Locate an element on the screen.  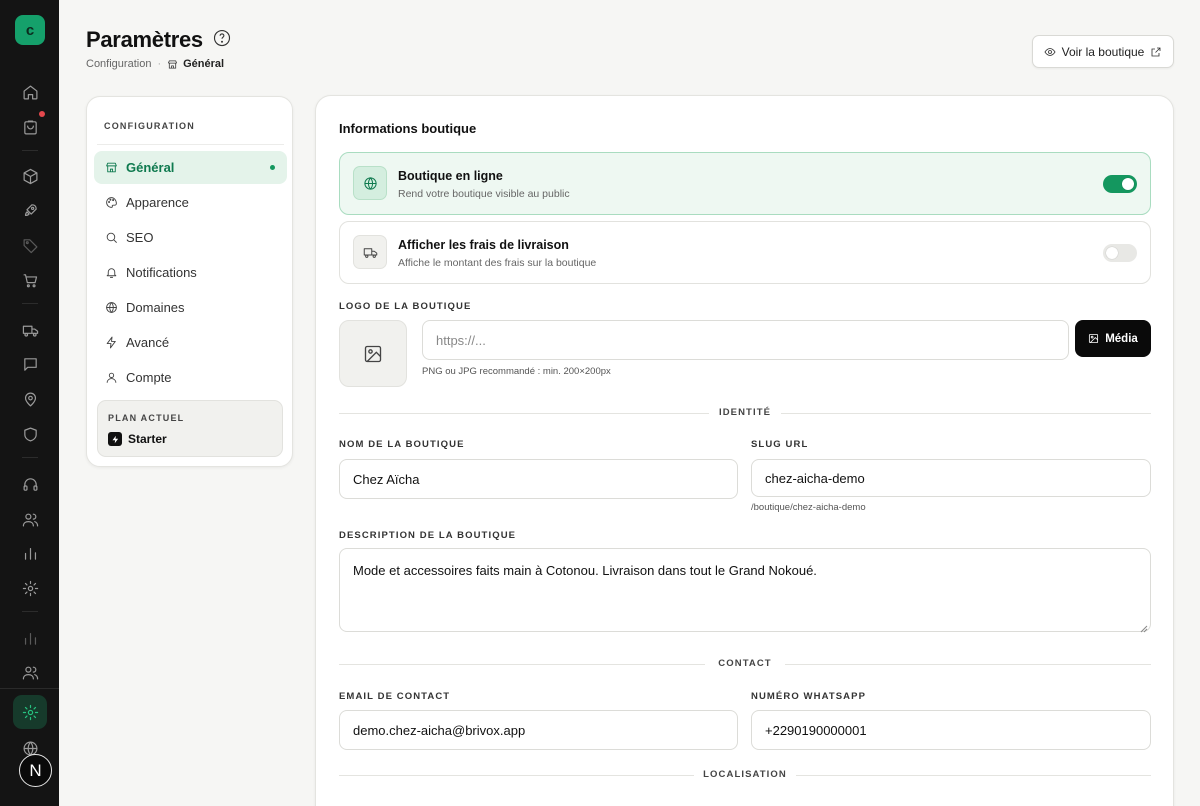
search-icon is located at coordinates (111, 237).